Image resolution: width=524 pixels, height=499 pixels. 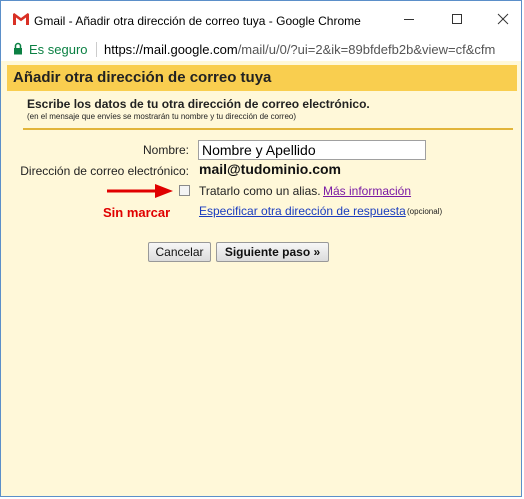 What do you see at coordinates (18, 48) in the screenshot?
I see `lock-icon` at bounding box center [18, 48].